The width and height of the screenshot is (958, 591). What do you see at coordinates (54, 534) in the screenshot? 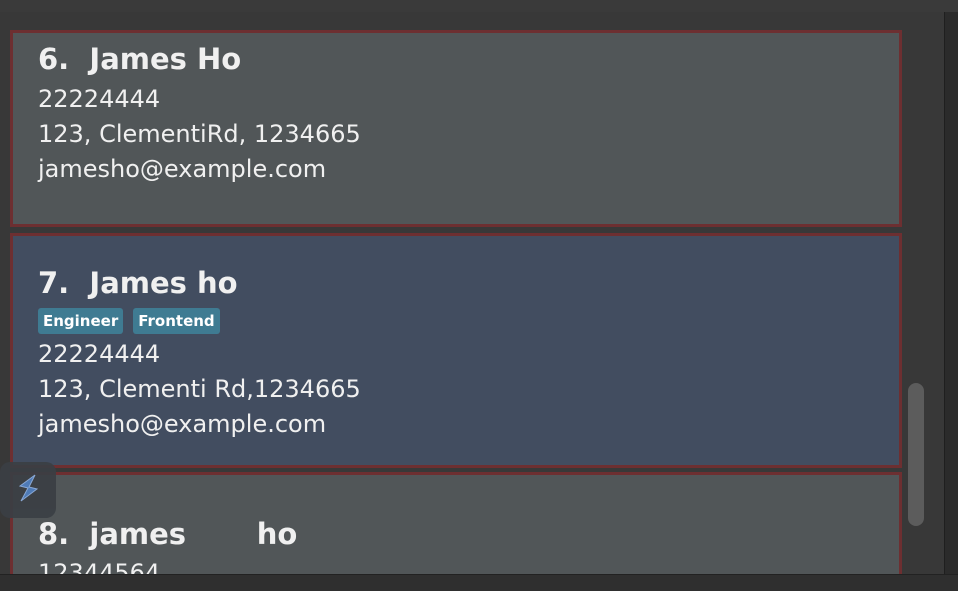
I see `person-index: 8.` at bounding box center [54, 534].